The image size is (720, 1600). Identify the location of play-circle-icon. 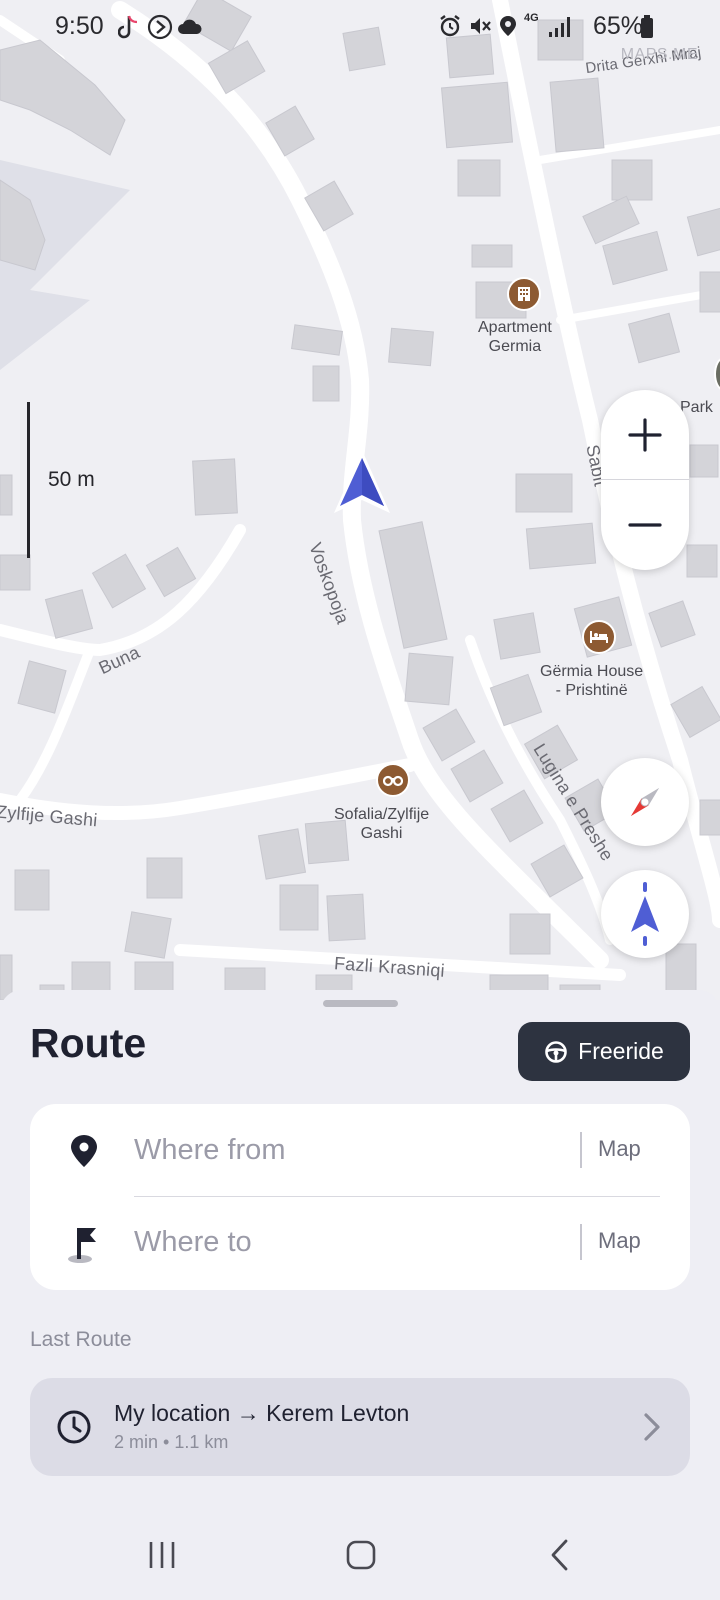
(160, 27).